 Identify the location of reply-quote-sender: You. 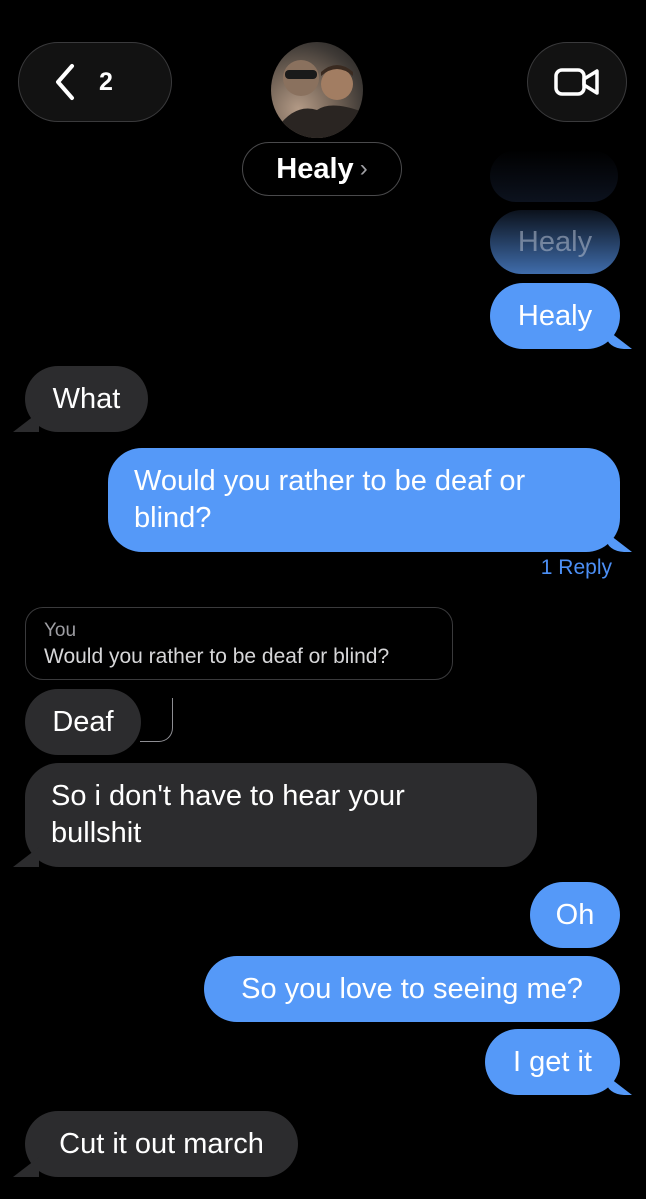
(60, 630).